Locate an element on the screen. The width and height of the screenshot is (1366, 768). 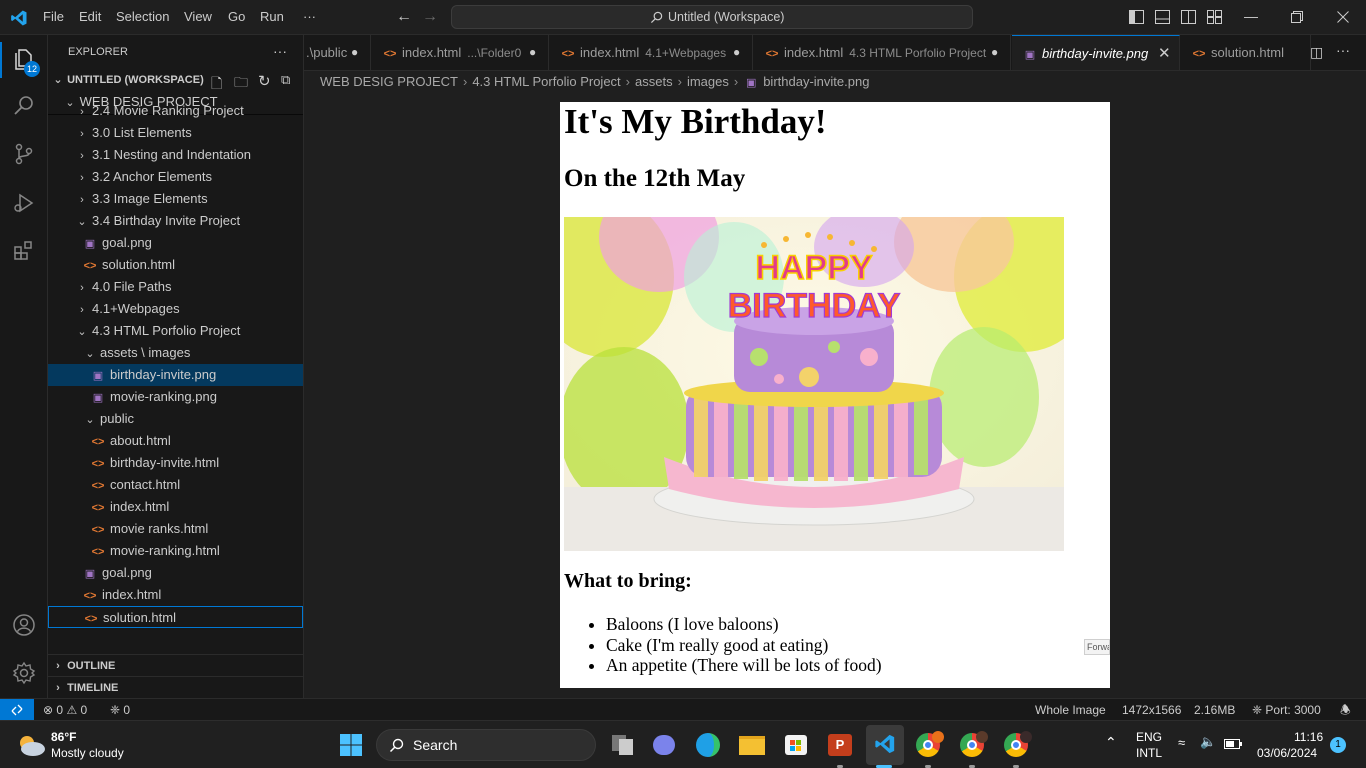
chrome-profile-3-icon is located at coordinates (1016, 745).